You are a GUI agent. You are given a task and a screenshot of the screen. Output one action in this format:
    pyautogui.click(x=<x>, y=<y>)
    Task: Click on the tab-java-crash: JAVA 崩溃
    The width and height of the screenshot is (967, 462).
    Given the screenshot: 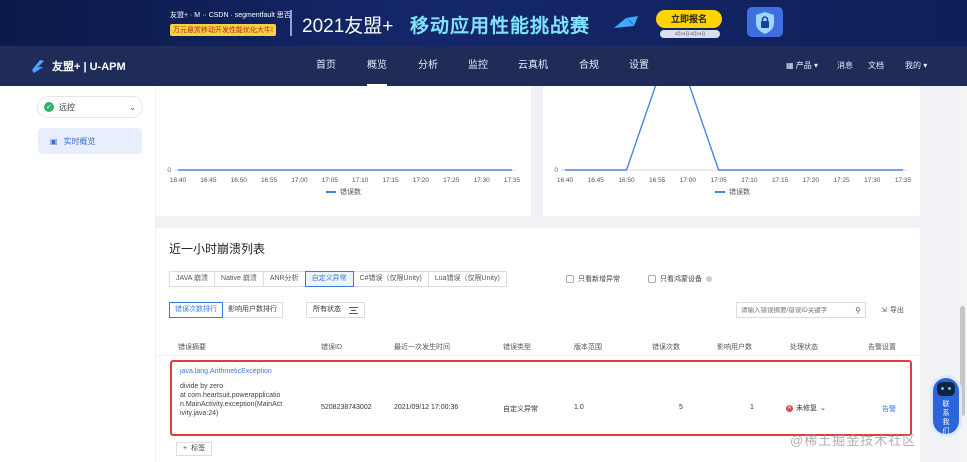 What is the action you would take?
    pyautogui.click(x=192, y=279)
    